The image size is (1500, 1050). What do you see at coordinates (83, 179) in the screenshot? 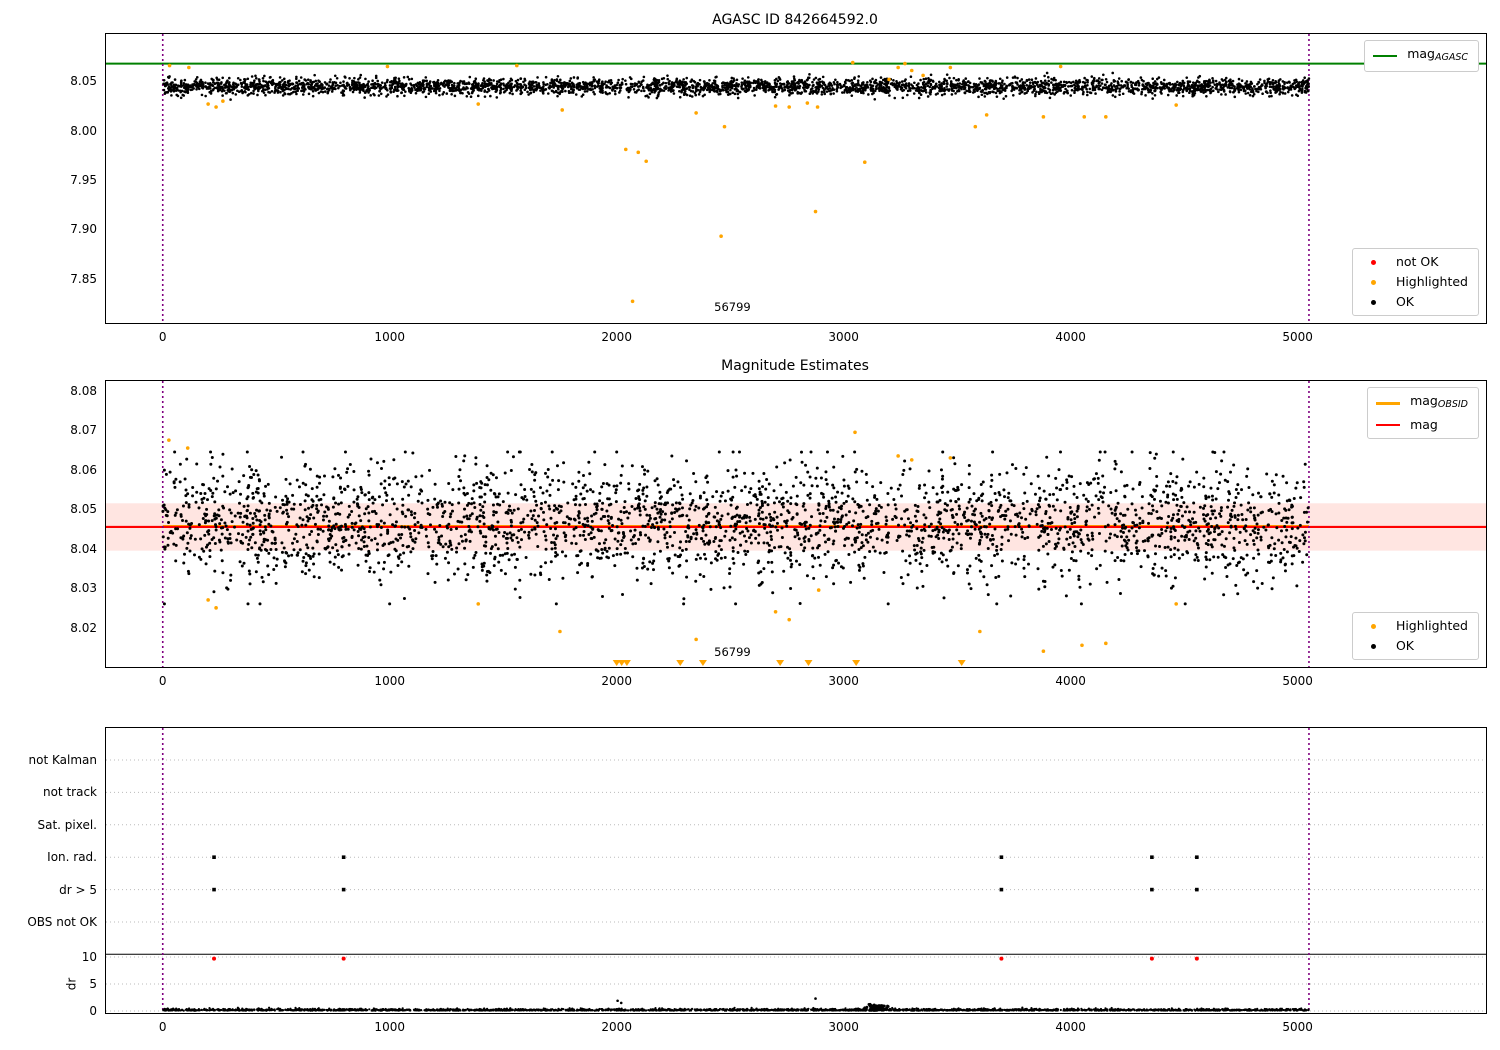
I see `y-tick-label: 7.95` at bounding box center [83, 179].